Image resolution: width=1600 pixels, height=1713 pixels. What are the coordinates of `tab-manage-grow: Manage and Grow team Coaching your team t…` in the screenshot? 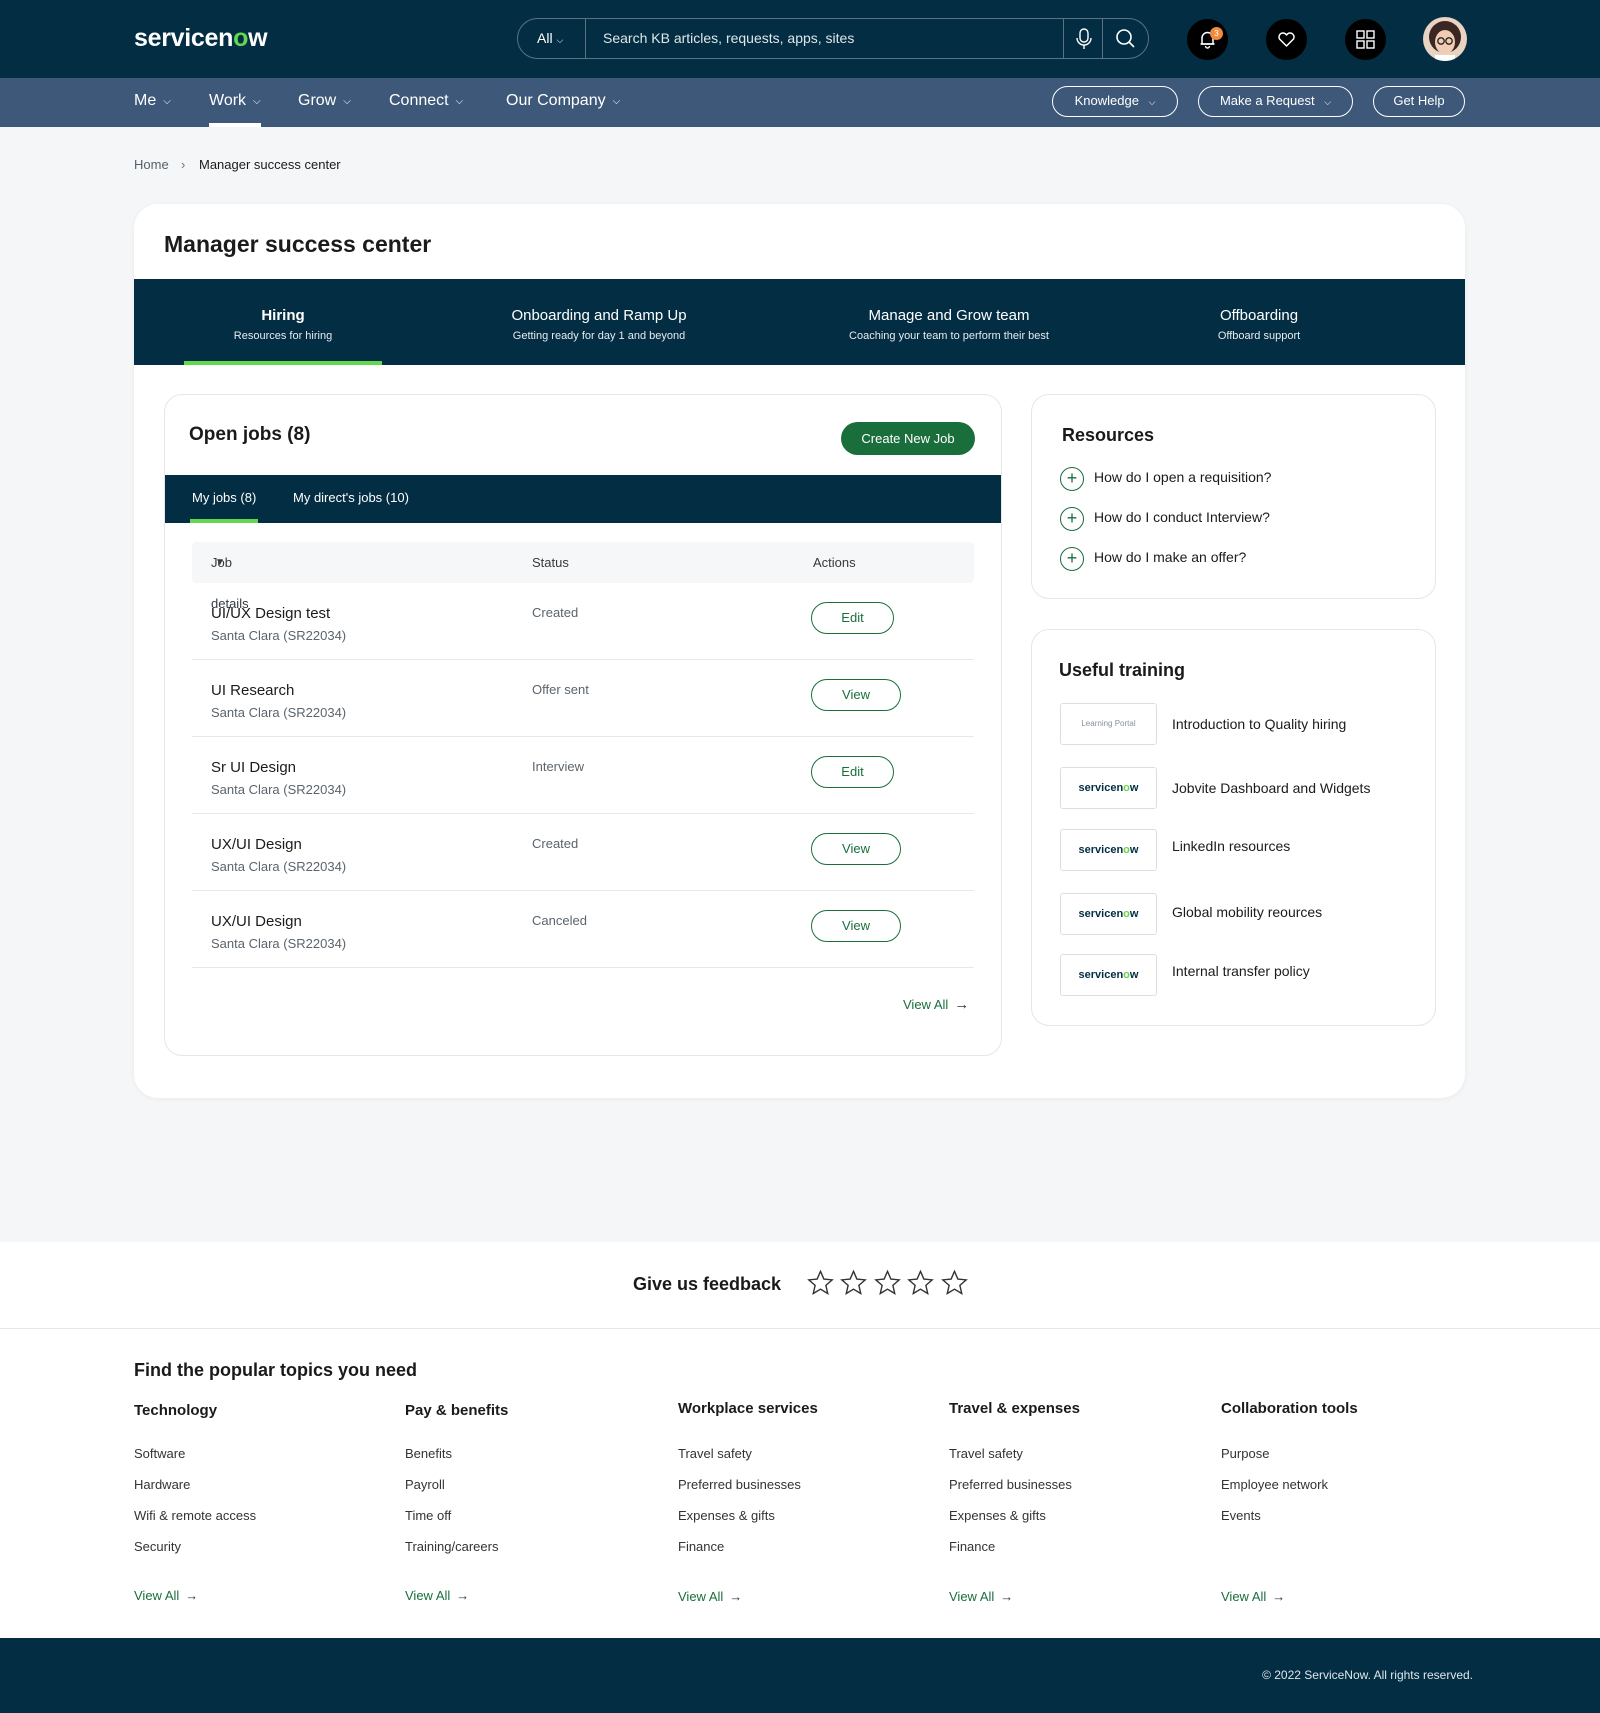 It's located at (949, 322).